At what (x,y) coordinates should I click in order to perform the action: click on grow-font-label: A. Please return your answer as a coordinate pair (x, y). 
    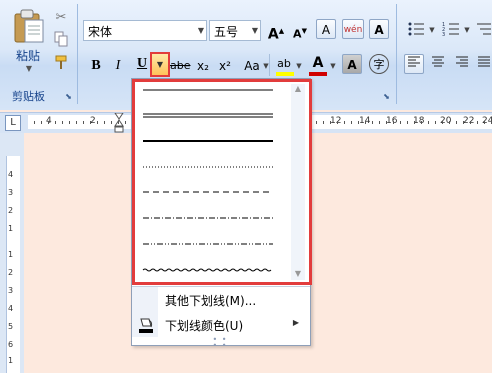
    Looking at the image, I should click on (273, 34).